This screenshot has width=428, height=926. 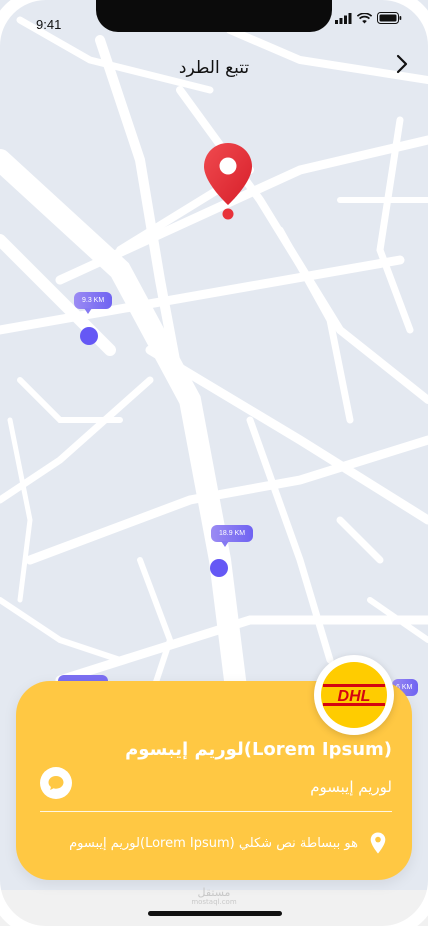 What do you see at coordinates (49, 24) in the screenshot?
I see `status-time: 9:41` at bounding box center [49, 24].